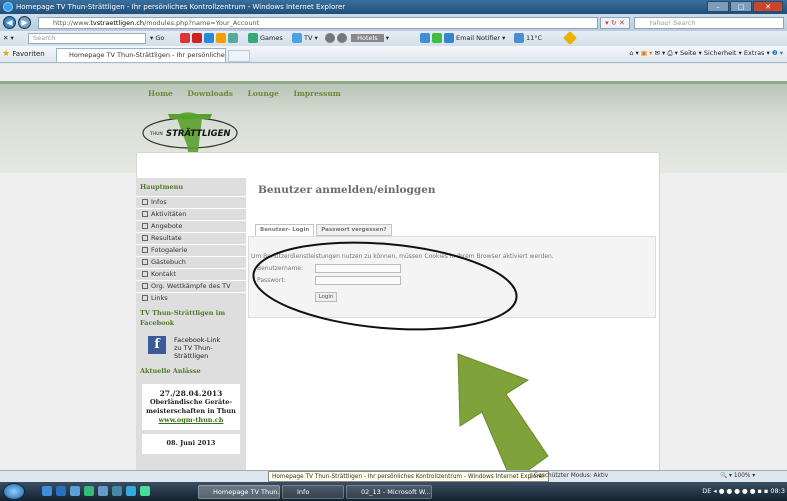 This screenshot has width=787, height=501. Describe the element at coordinates (358, 268) in the screenshot. I see `username-field` at that location.